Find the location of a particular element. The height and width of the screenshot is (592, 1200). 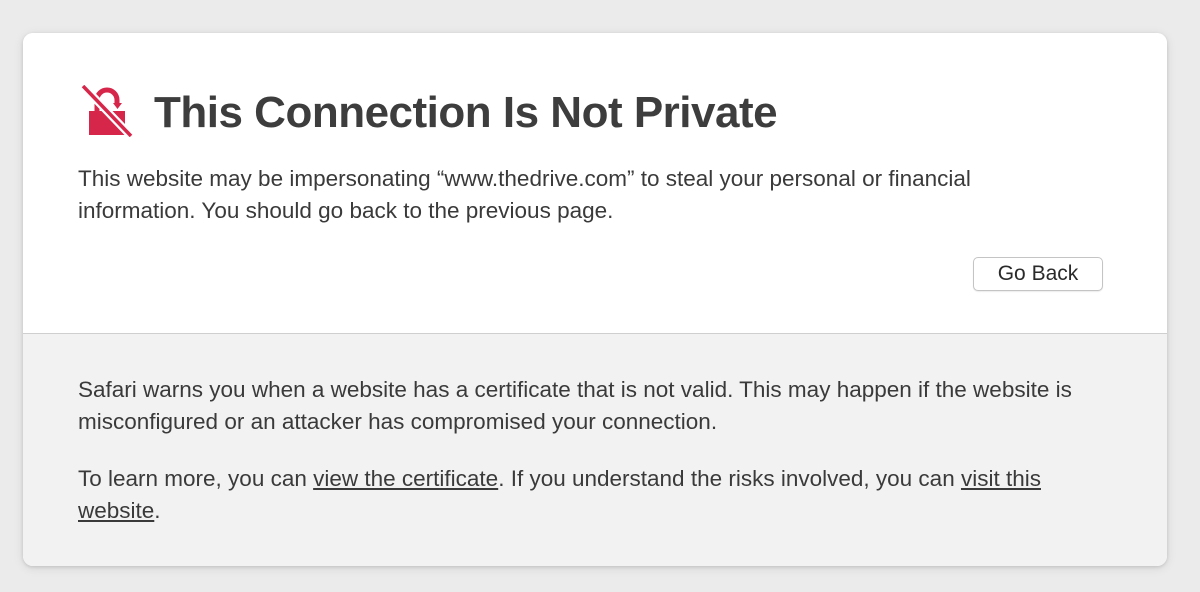

learn-more-suffix: . is located at coordinates (157, 510).